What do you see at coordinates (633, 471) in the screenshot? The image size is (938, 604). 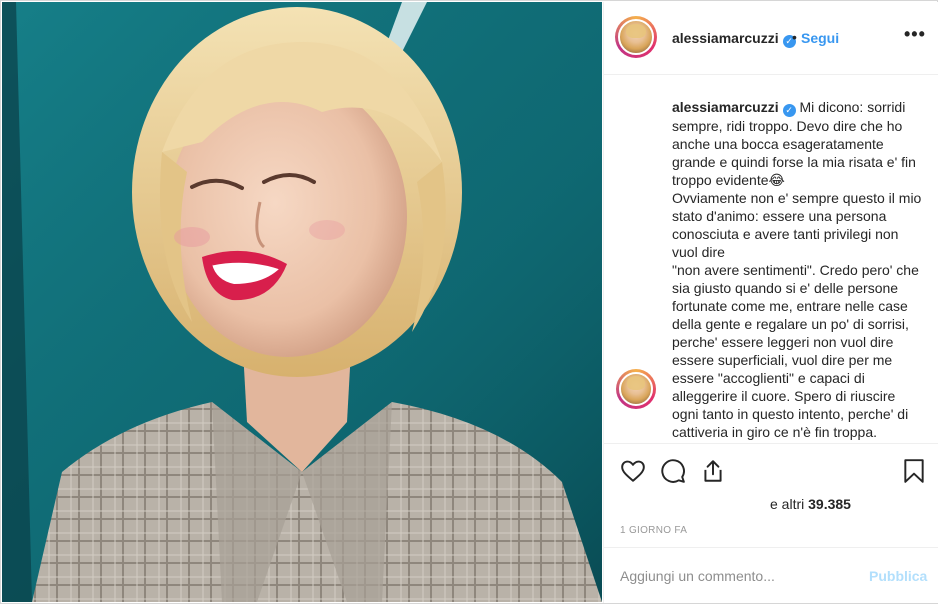 I see `heart-icon` at bounding box center [633, 471].